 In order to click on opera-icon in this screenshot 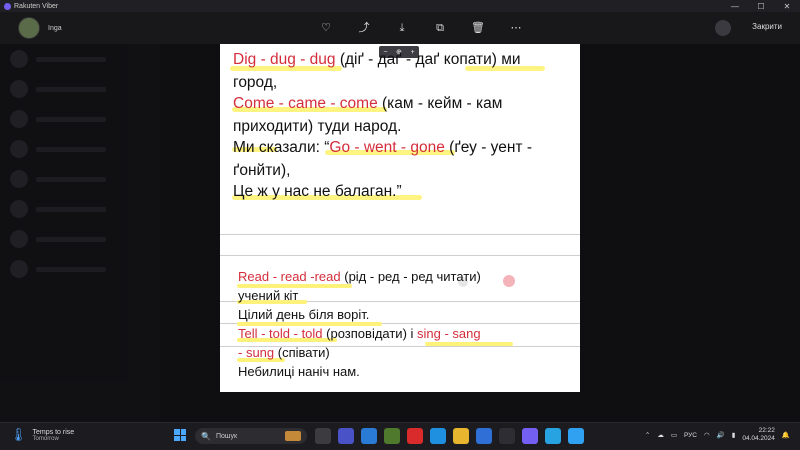, I will do `click(415, 436)`.